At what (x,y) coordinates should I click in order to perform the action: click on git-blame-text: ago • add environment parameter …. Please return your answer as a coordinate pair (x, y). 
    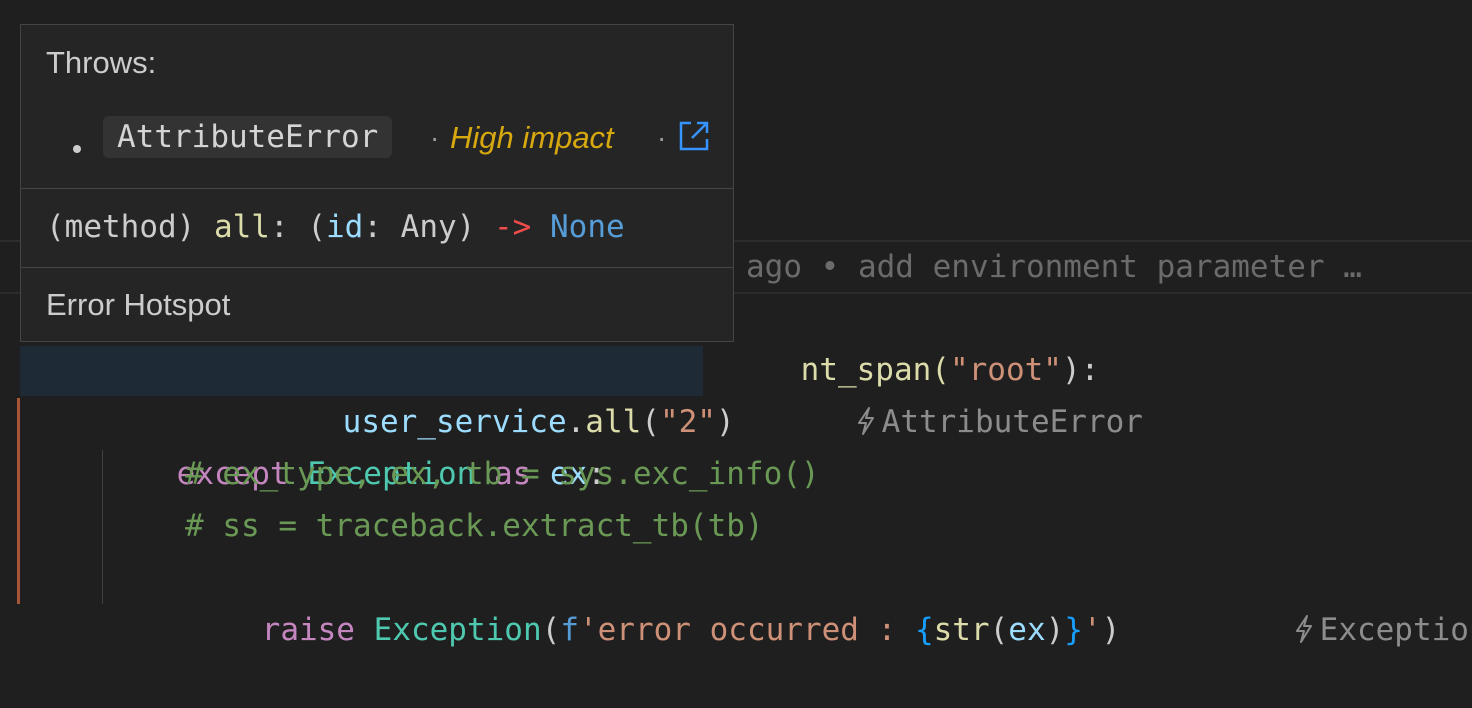
    Looking at the image, I should click on (1054, 267).